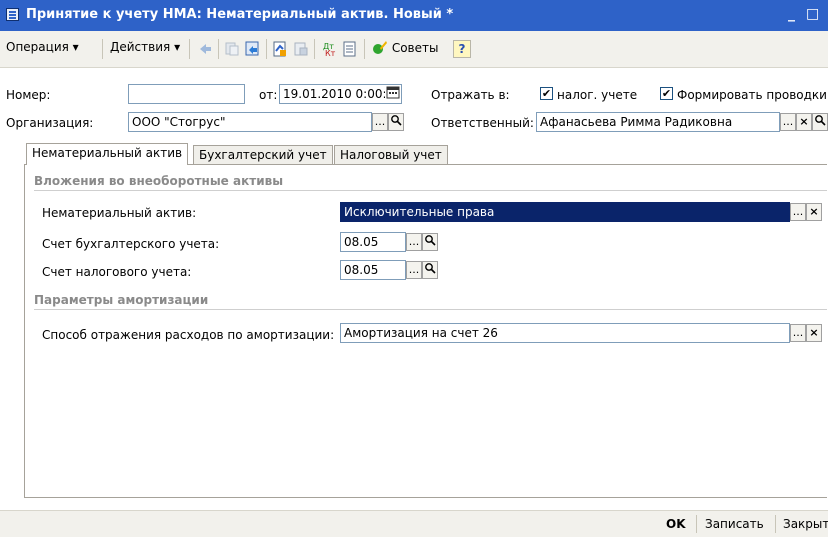 This screenshot has width=828, height=537. Describe the element at coordinates (597, 95) in the screenshot. I see `tax-accounting-label: налог. учете` at that location.